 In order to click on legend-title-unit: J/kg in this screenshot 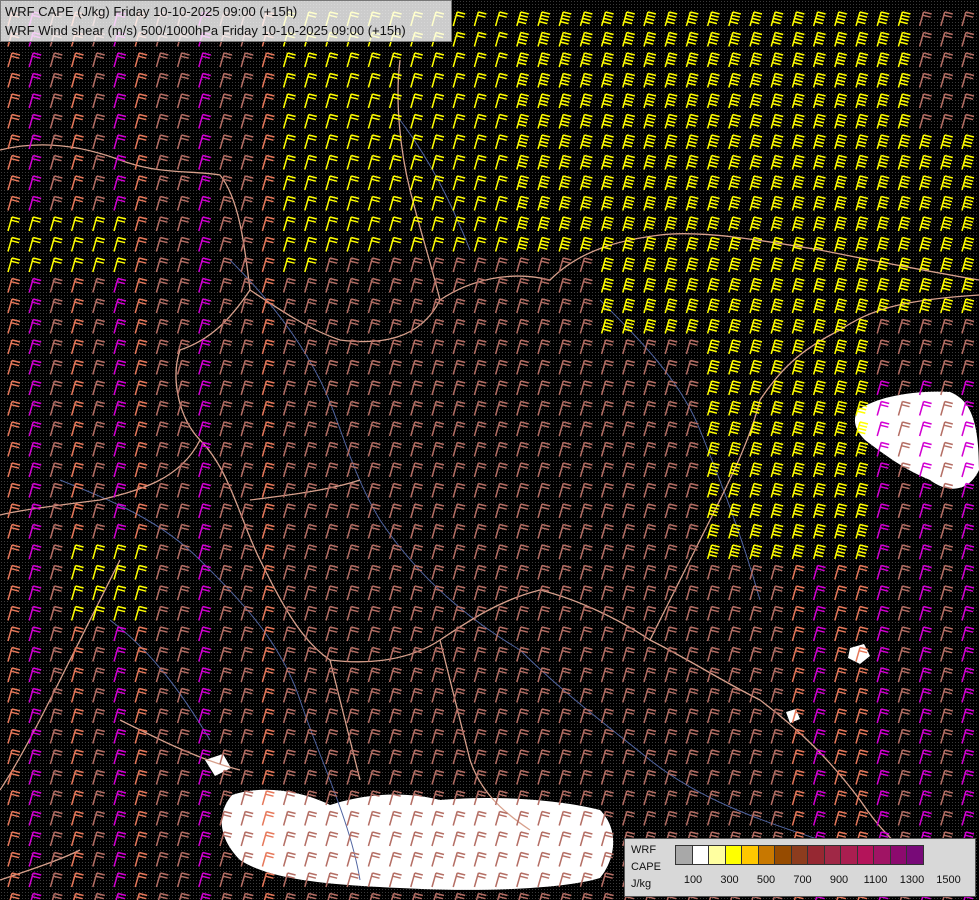, I will do `click(641, 884)`.